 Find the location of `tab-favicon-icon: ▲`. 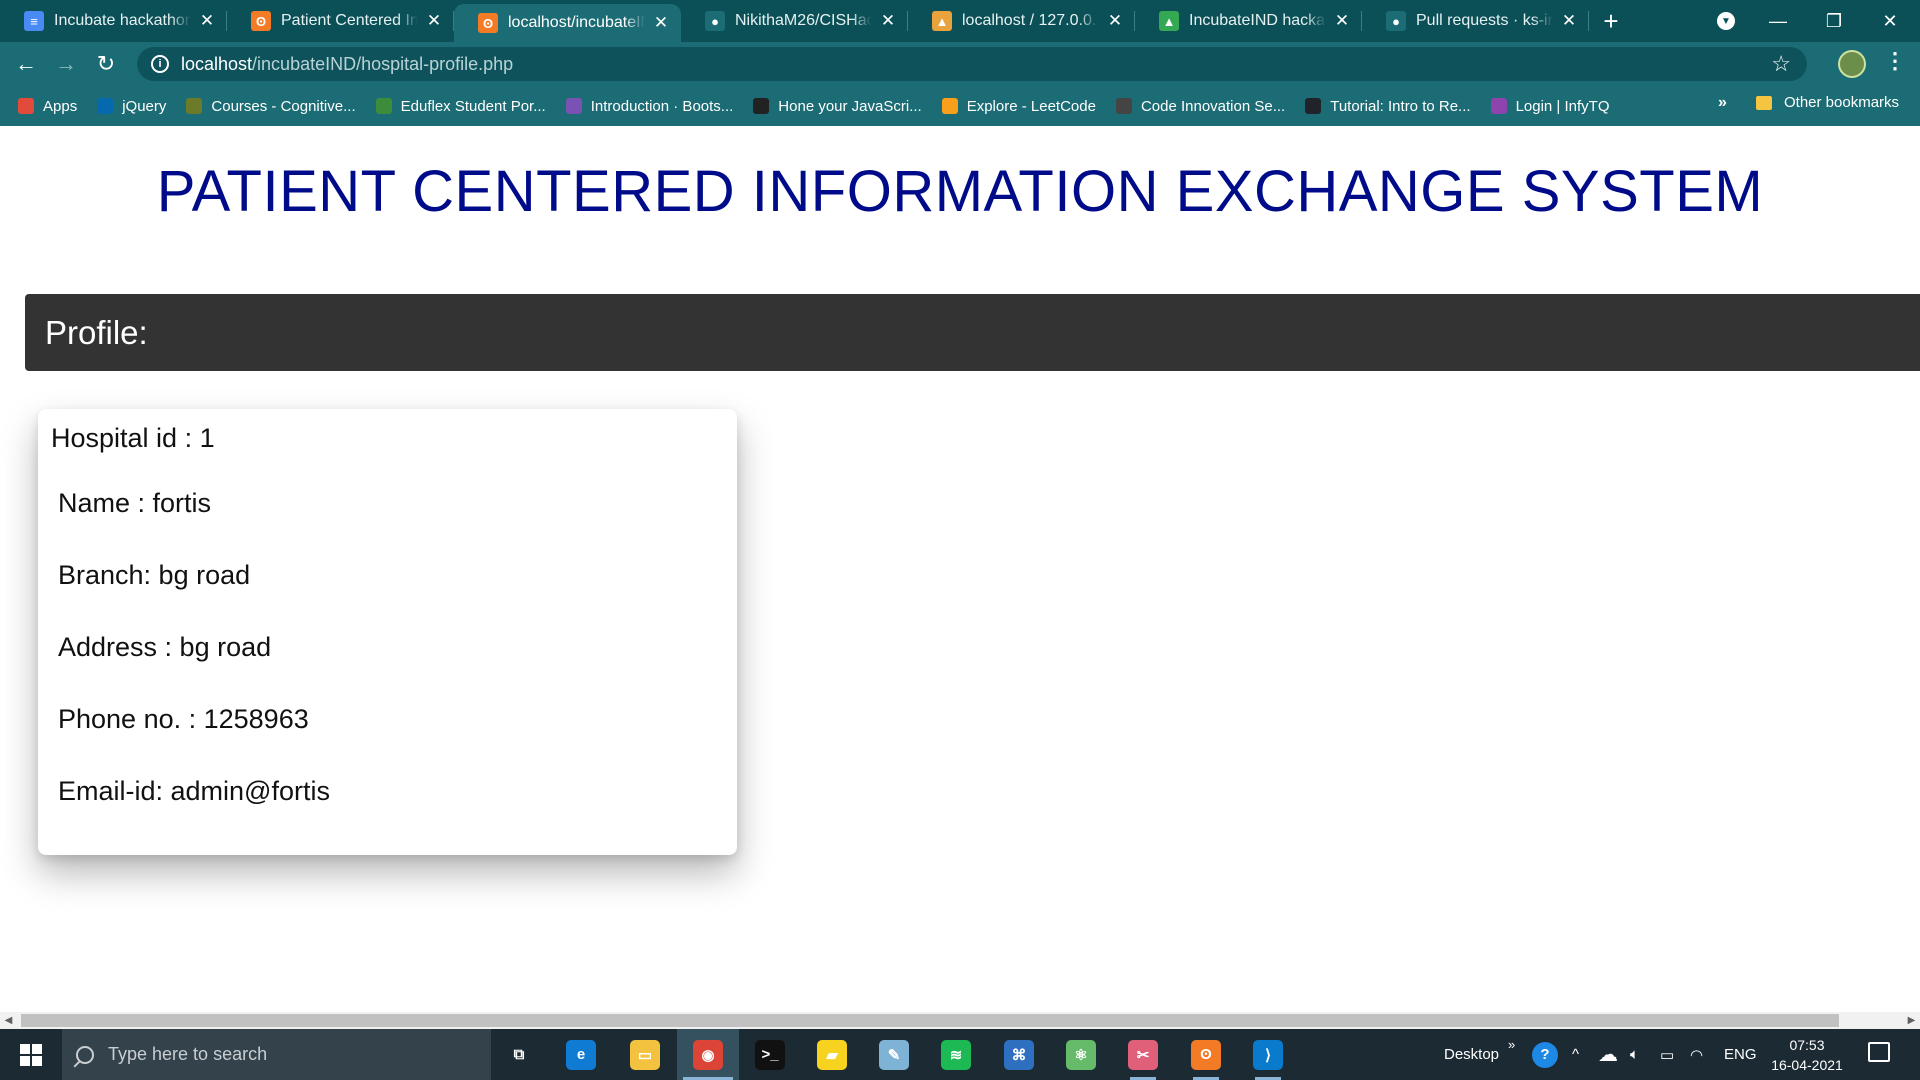

tab-favicon-icon: ▲ is located at coordinates (942, 21).